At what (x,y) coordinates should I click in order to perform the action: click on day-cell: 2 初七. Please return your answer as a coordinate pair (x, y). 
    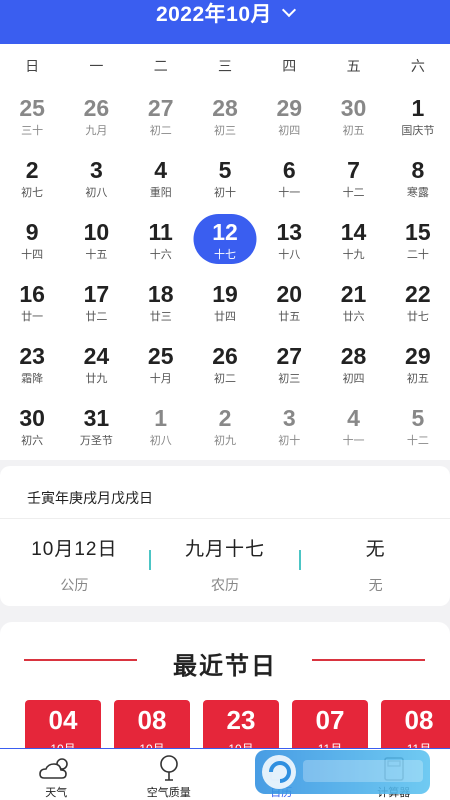
    Looking at the image, I should click on (32, 181).